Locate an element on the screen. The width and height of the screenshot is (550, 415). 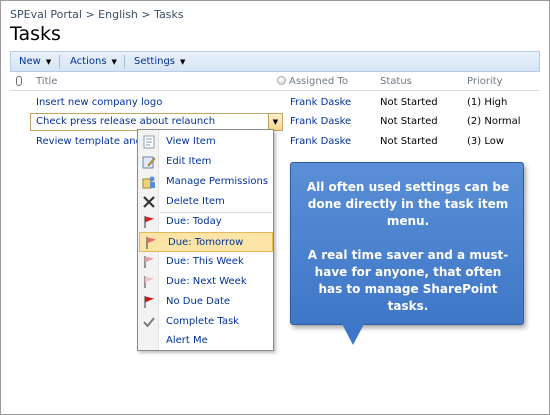
column-header-assigned-to-label: Assigned To is located at coordinates (318, 81).